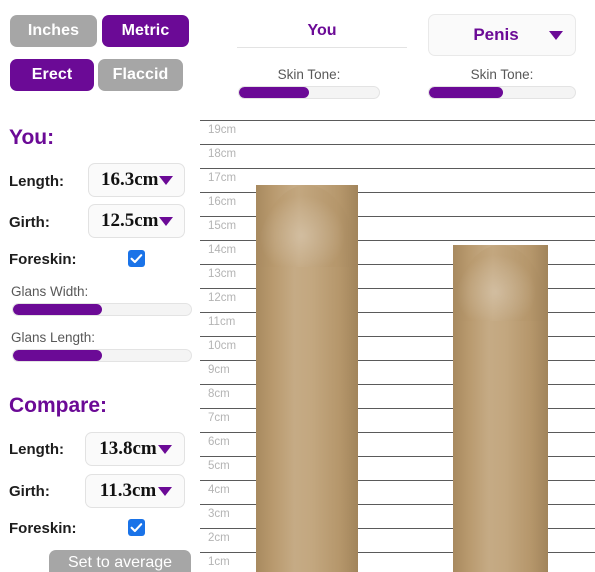  Describe the element at coordinates (219, 418) in the screenshot. I see `tick-label: 7cm` at that location.